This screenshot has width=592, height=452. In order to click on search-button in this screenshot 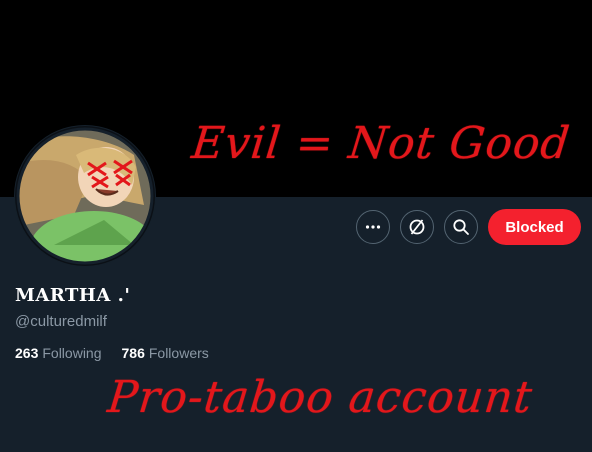, I will do `click(461, 227)`.